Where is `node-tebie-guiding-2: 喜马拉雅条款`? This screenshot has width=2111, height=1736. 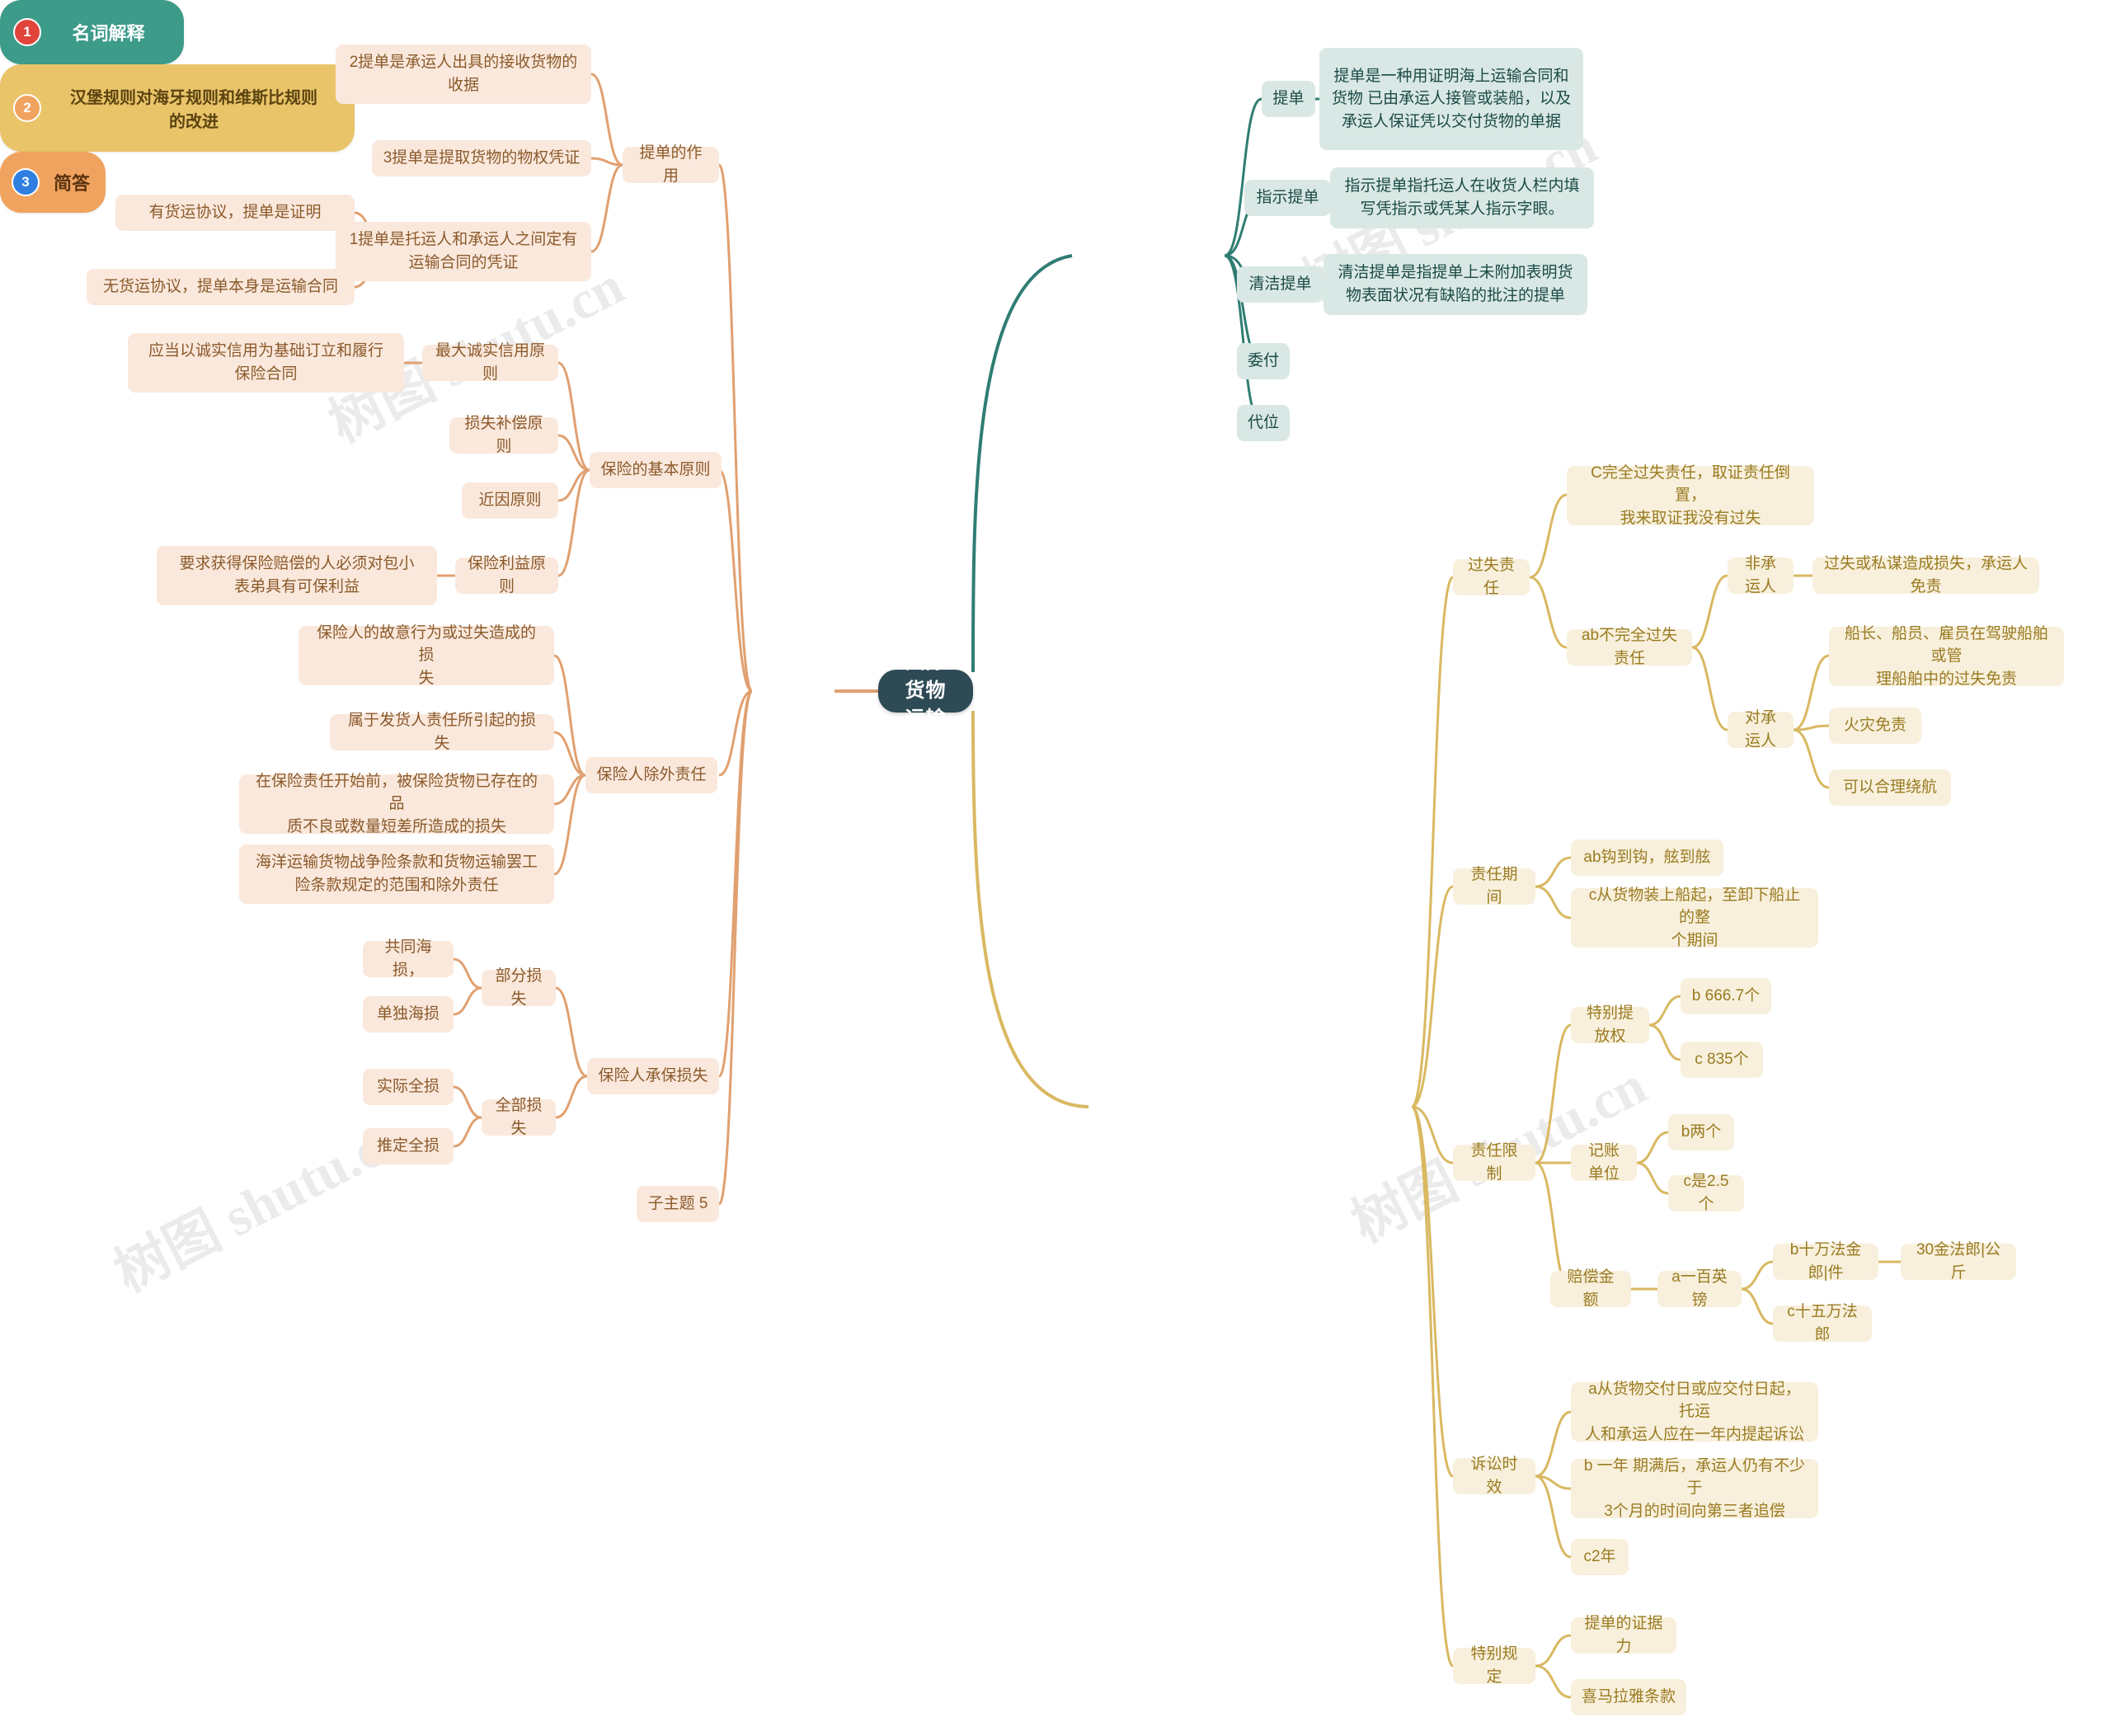
node-tebie-guiding-2: 喜马拉雅条款 is located at coordinates (1629, 1697).